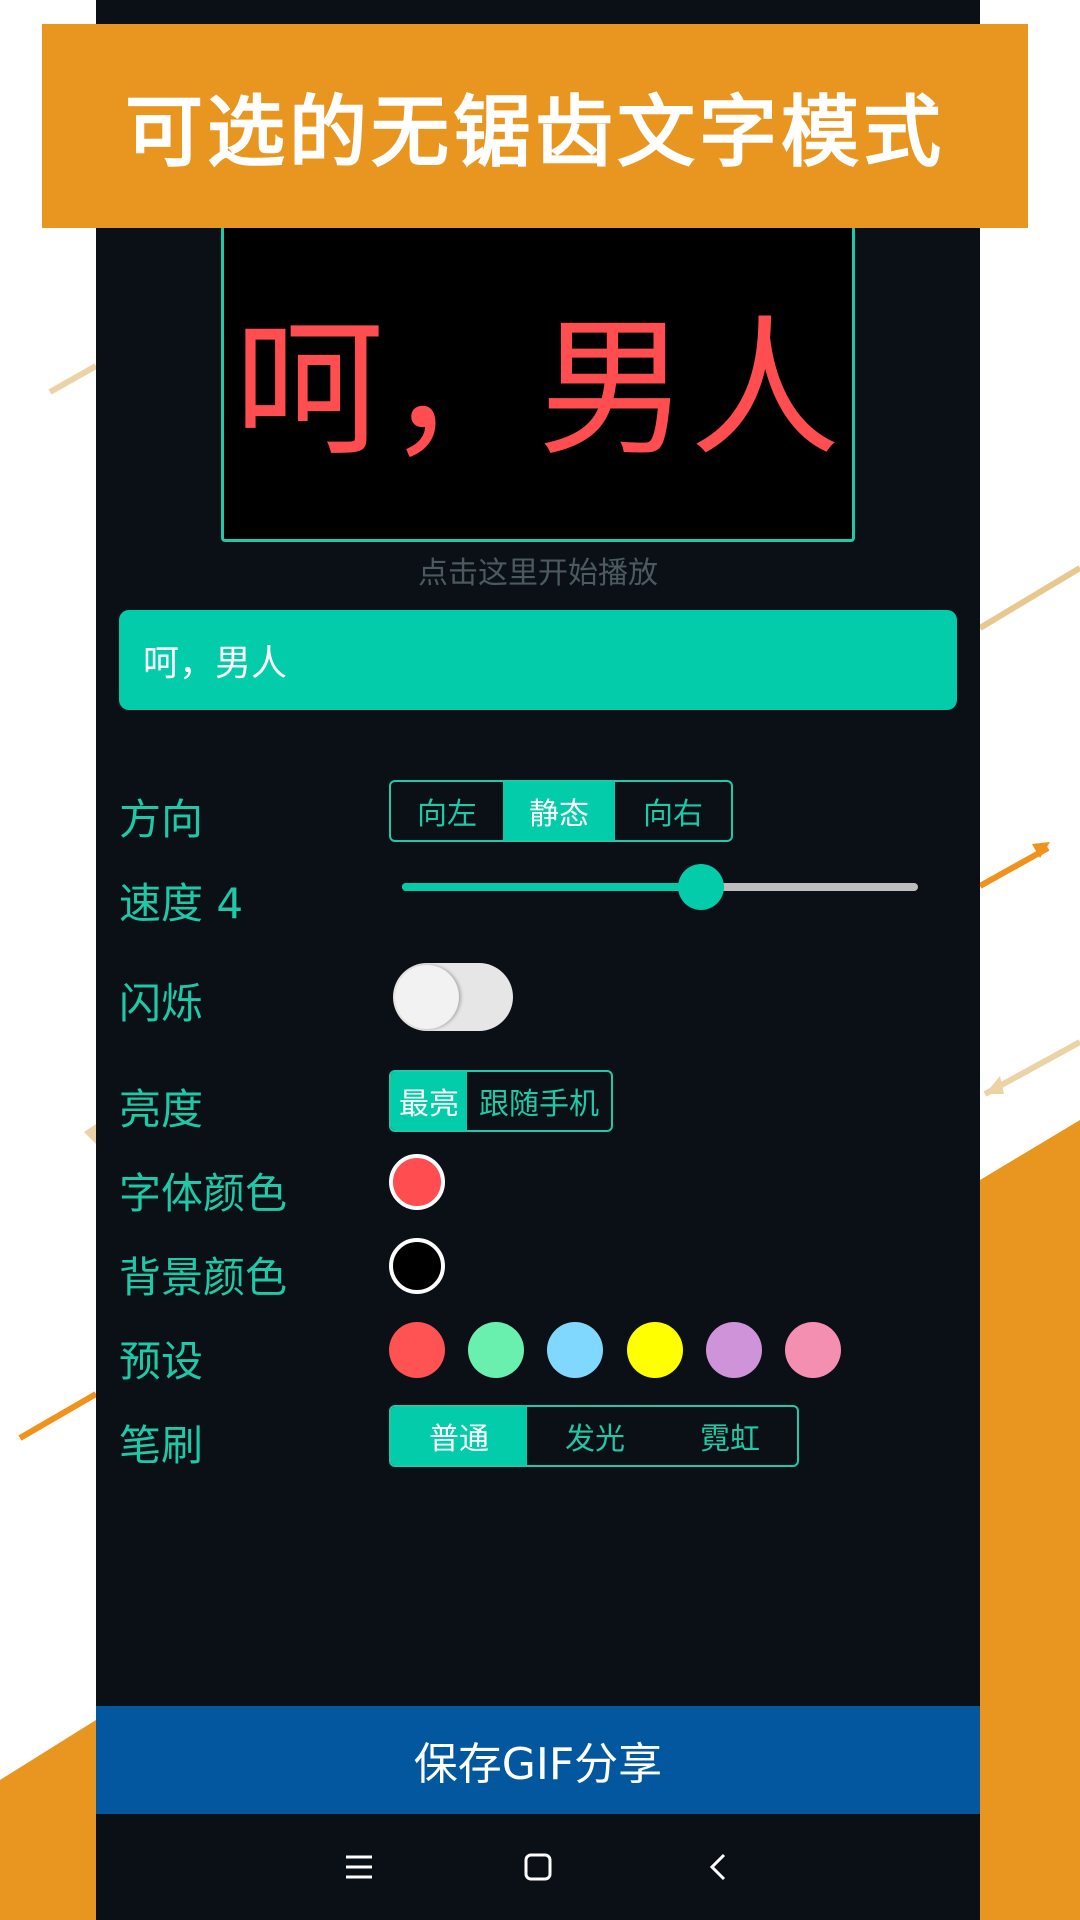 Image resolution: width=1080 pixels, height=1920 pixels. I want to click on speed-label: 速度 4, so click(181, 903).